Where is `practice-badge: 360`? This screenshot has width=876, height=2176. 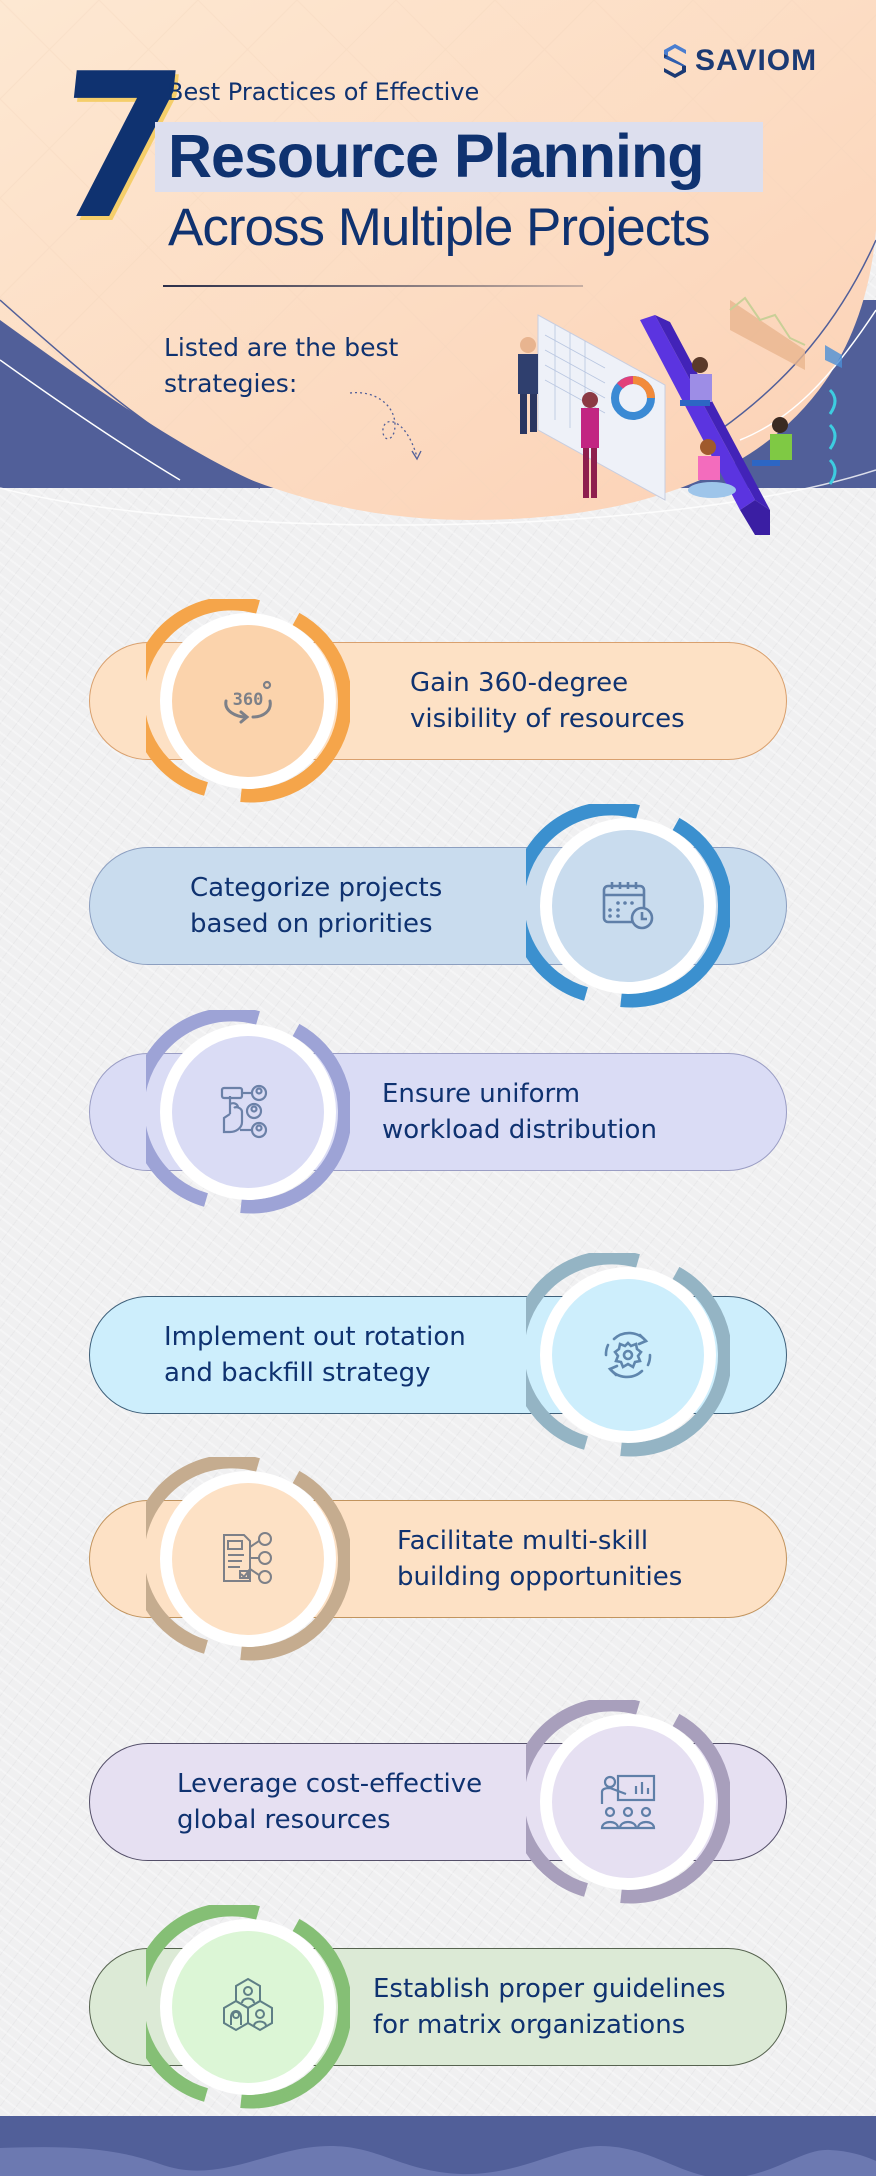
practice-badge: 360 is located at coordinates (248, 701).